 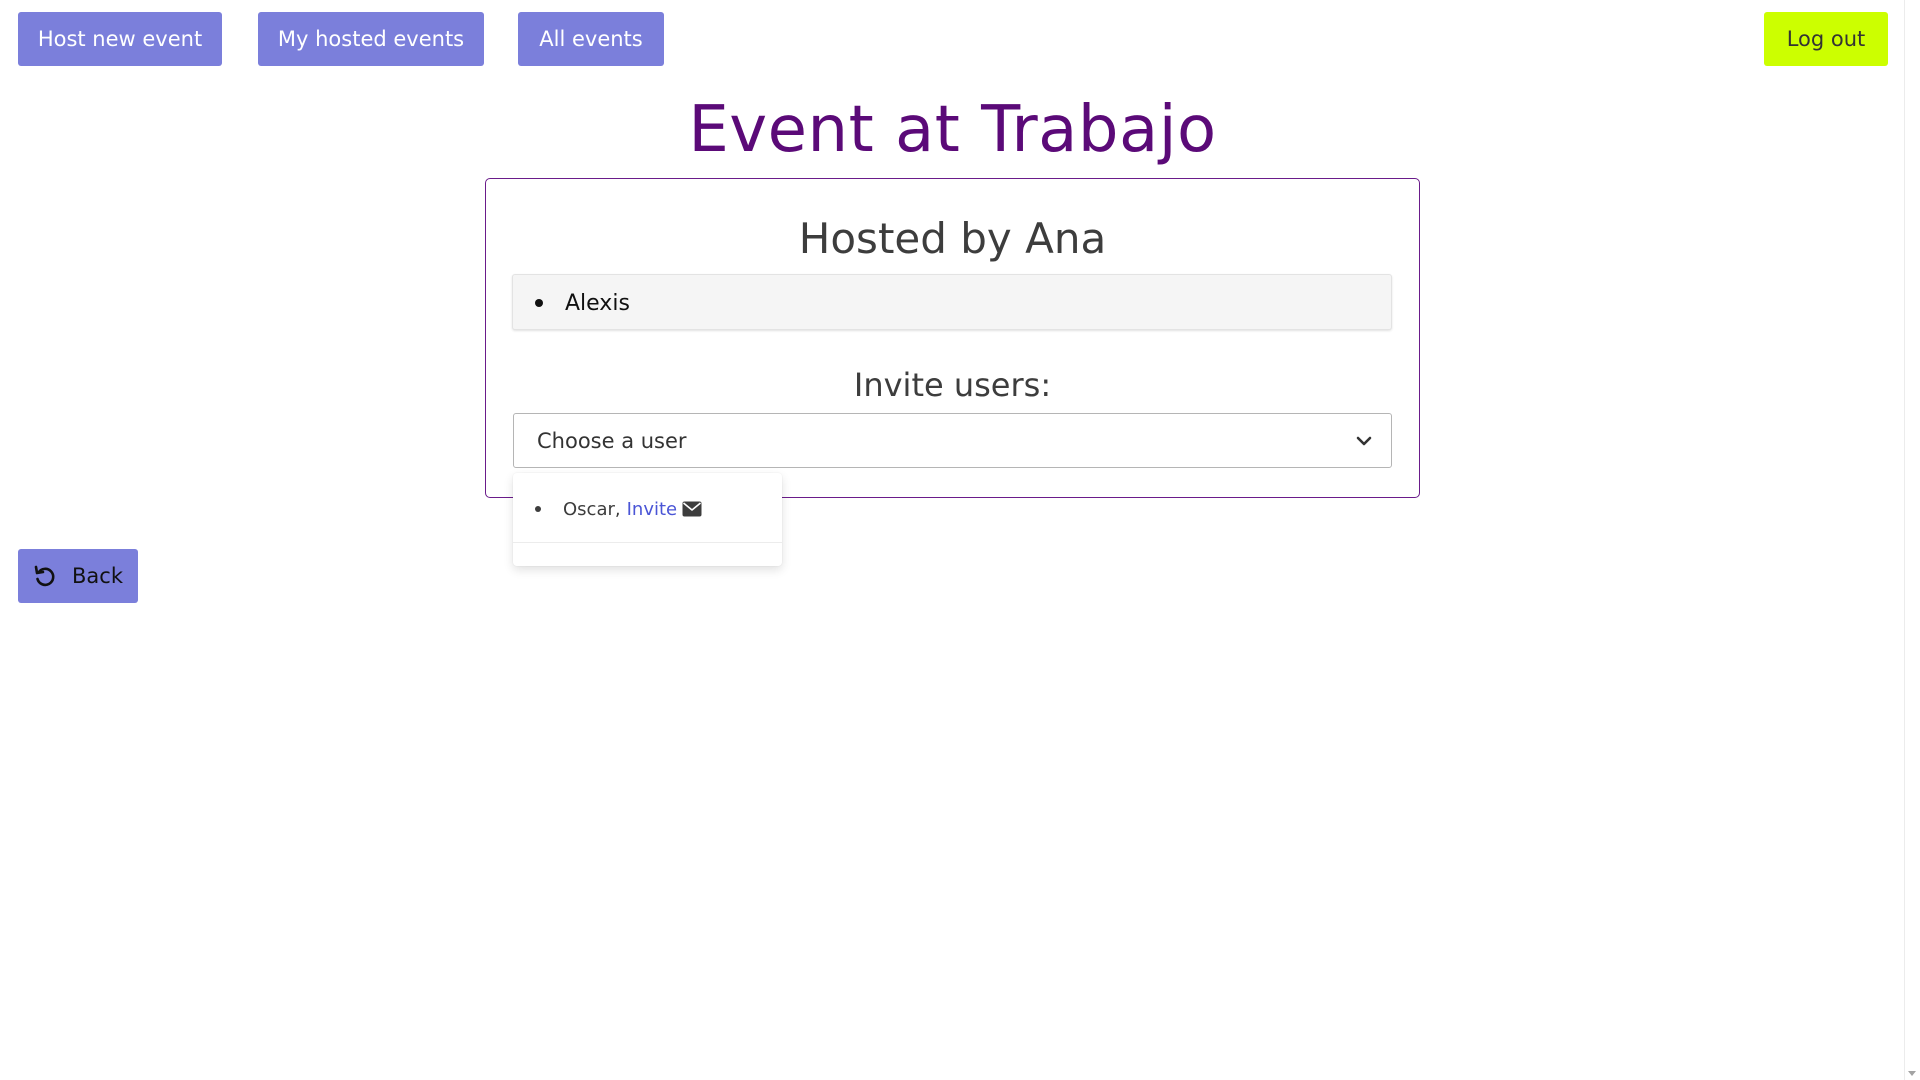 I want to click on invite-users-label: Invite users:, so click(x=952, y=385).